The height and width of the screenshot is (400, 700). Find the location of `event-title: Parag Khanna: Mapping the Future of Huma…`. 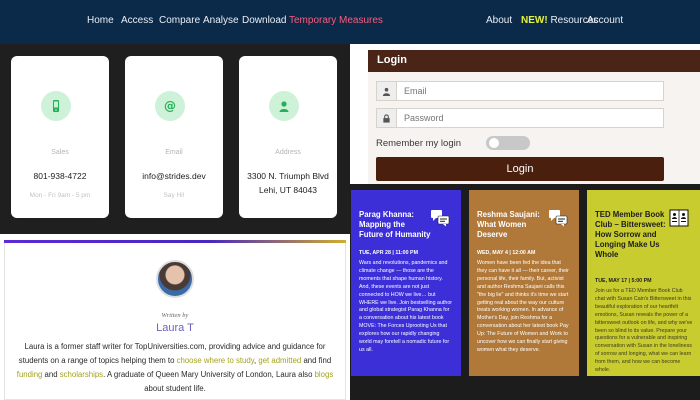

event-title: Parag Khanna: Mapping the Future of Huma… is located at coordinates (395, 225).